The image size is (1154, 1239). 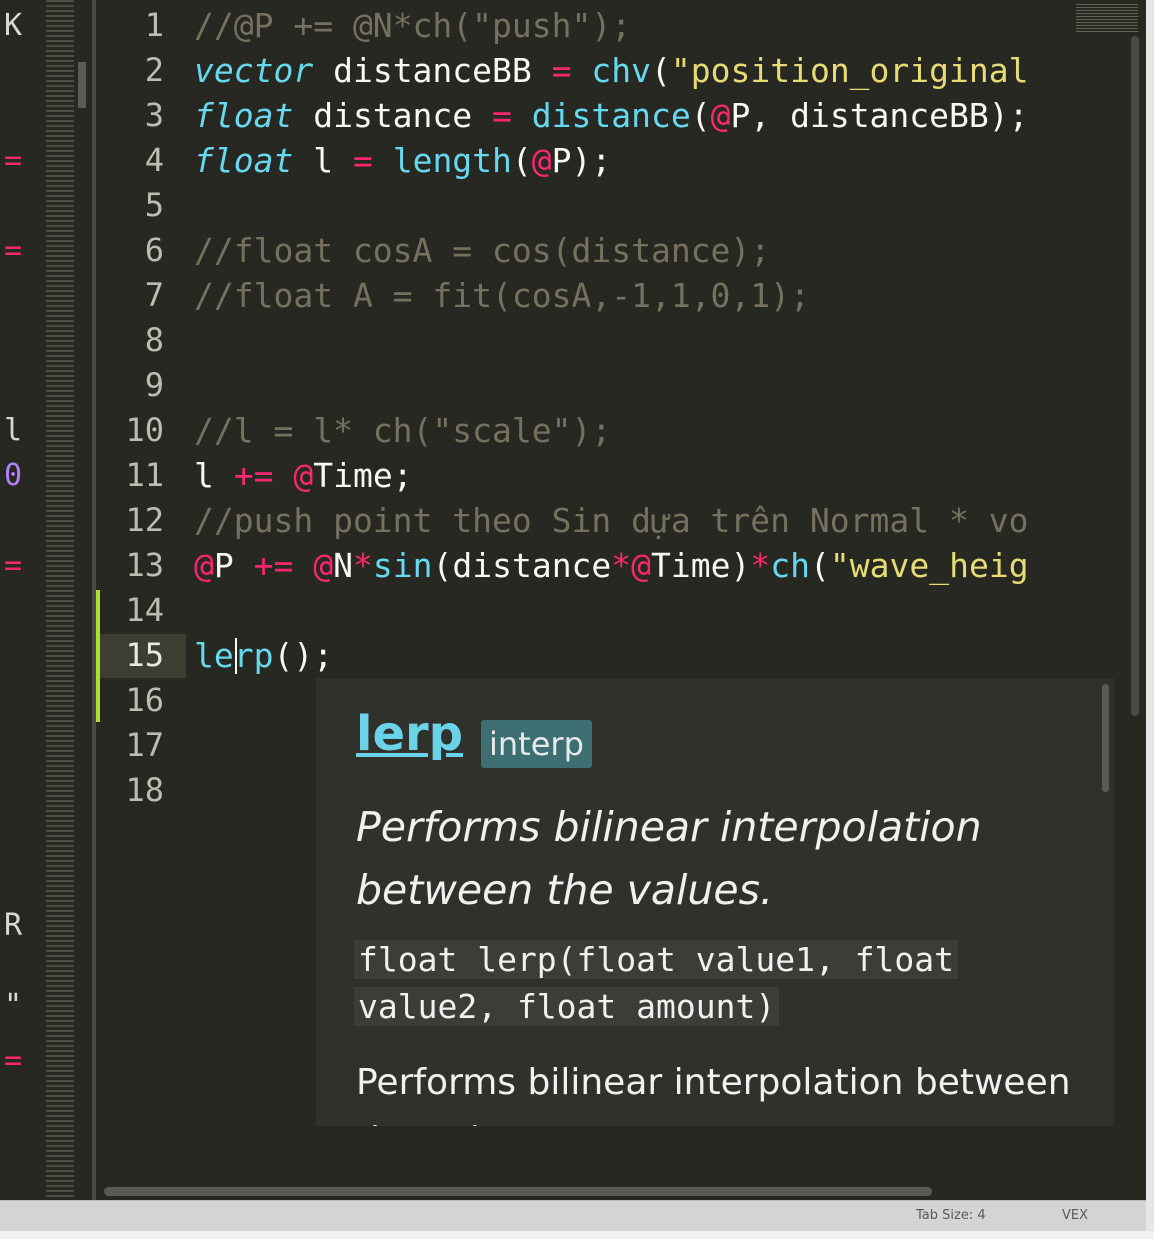 I want to click on left-pane-char: l, so click(x=13, y=430).